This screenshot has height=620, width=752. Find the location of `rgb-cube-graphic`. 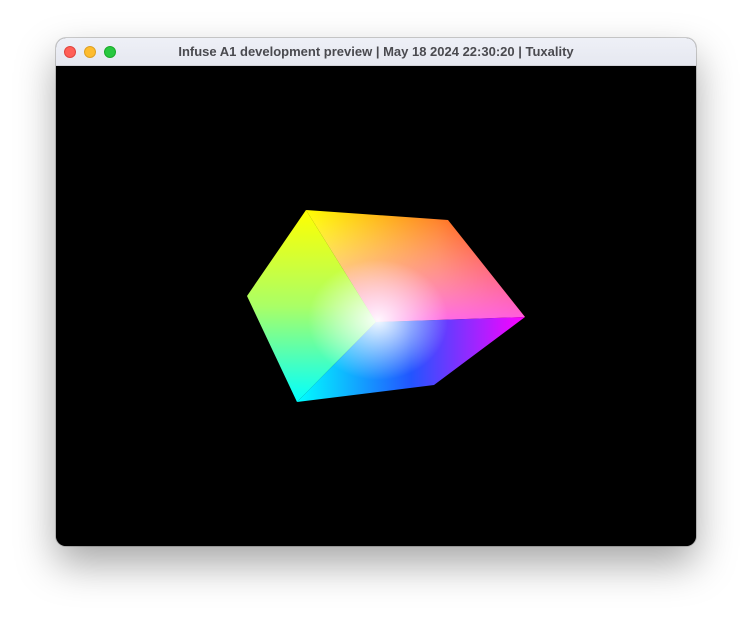

rgb-cube-graphic is located at coordinates (386, 306).